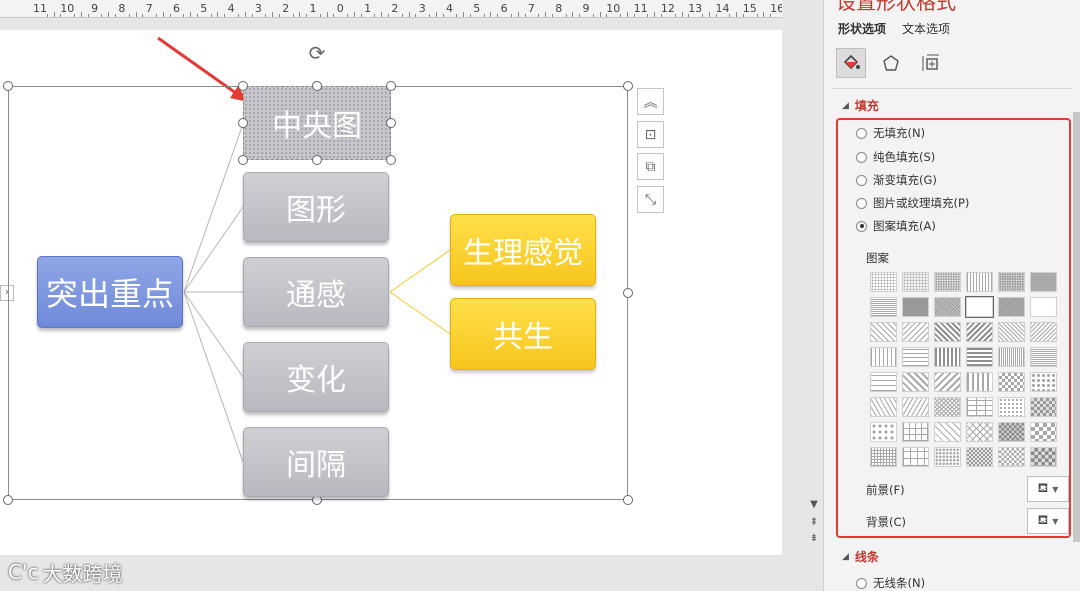 This screenshot has height=591, width=1080. Describe the element at coordinates (895, 157) in the screenshot. I see `fill-option-solid: 纯色填充(S)` at that location.